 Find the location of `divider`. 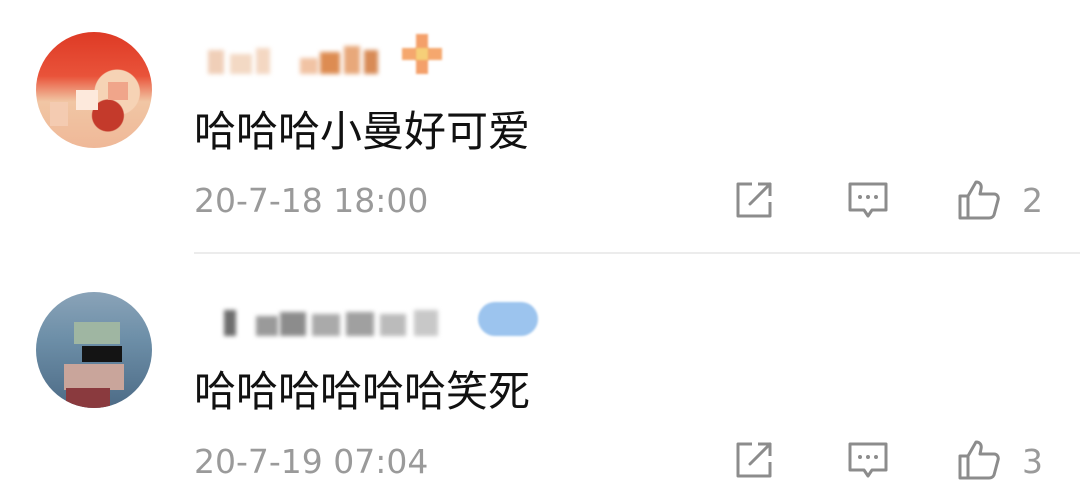

divider is located at coordinates (637, 253).